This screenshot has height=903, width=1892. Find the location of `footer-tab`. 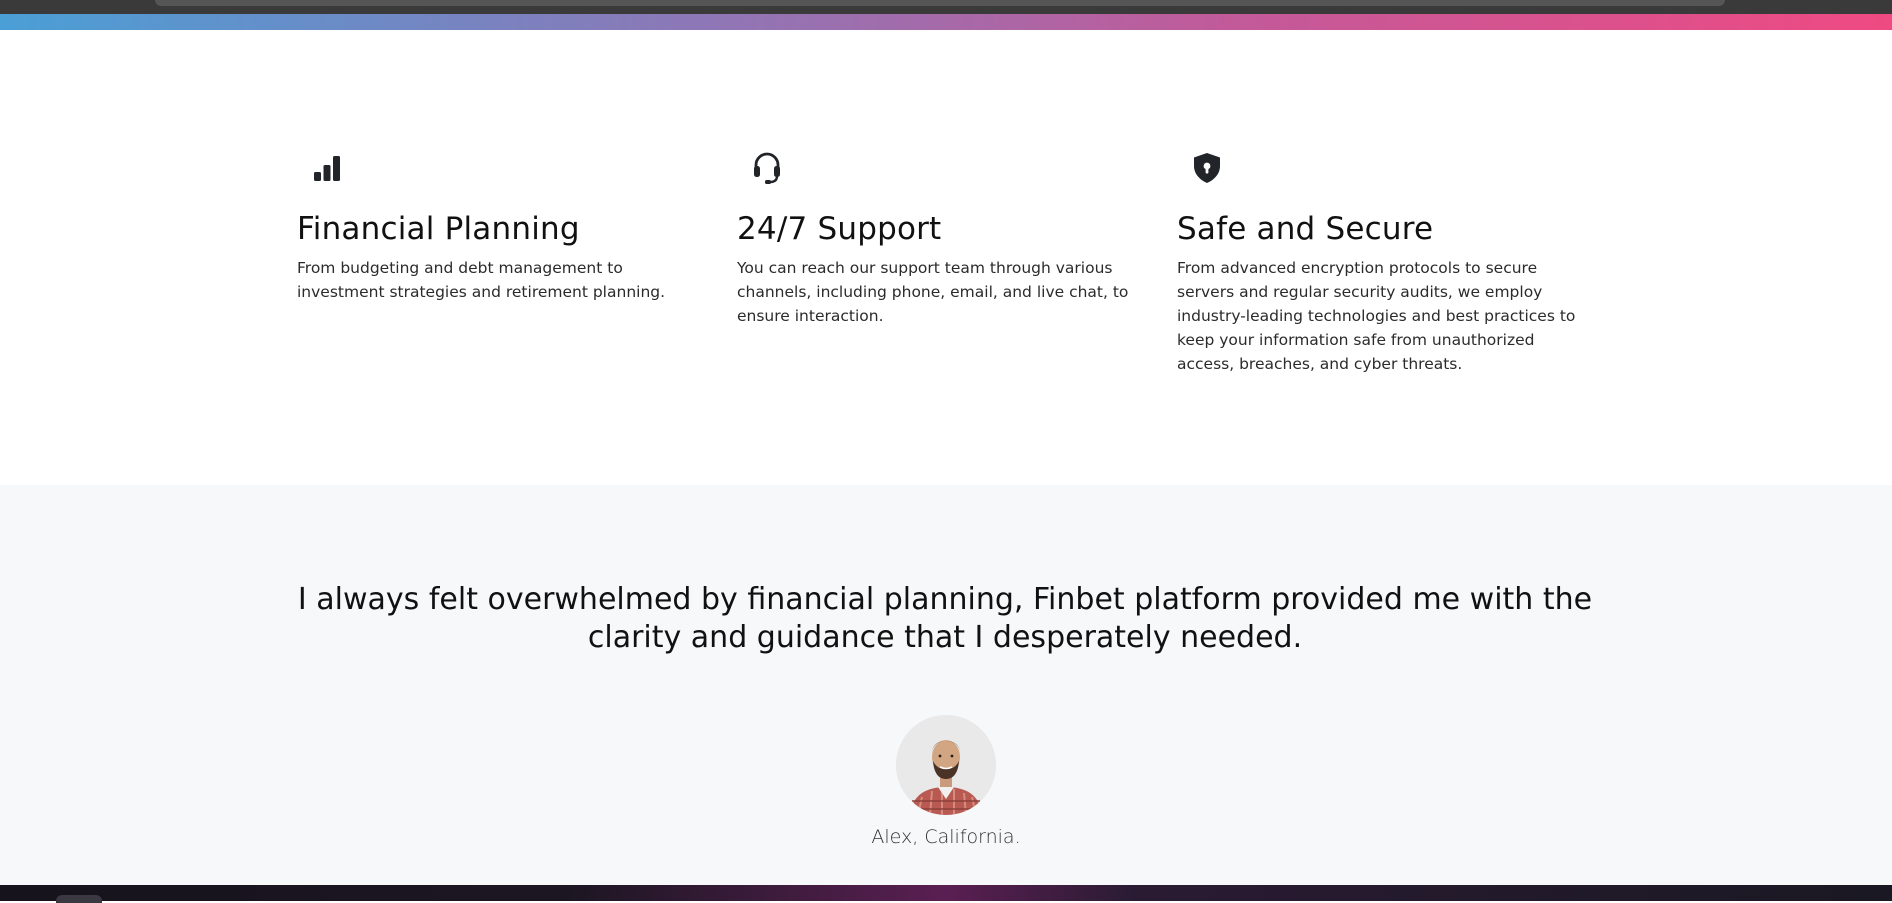

footer-tab is located at coordinates (79, 899).